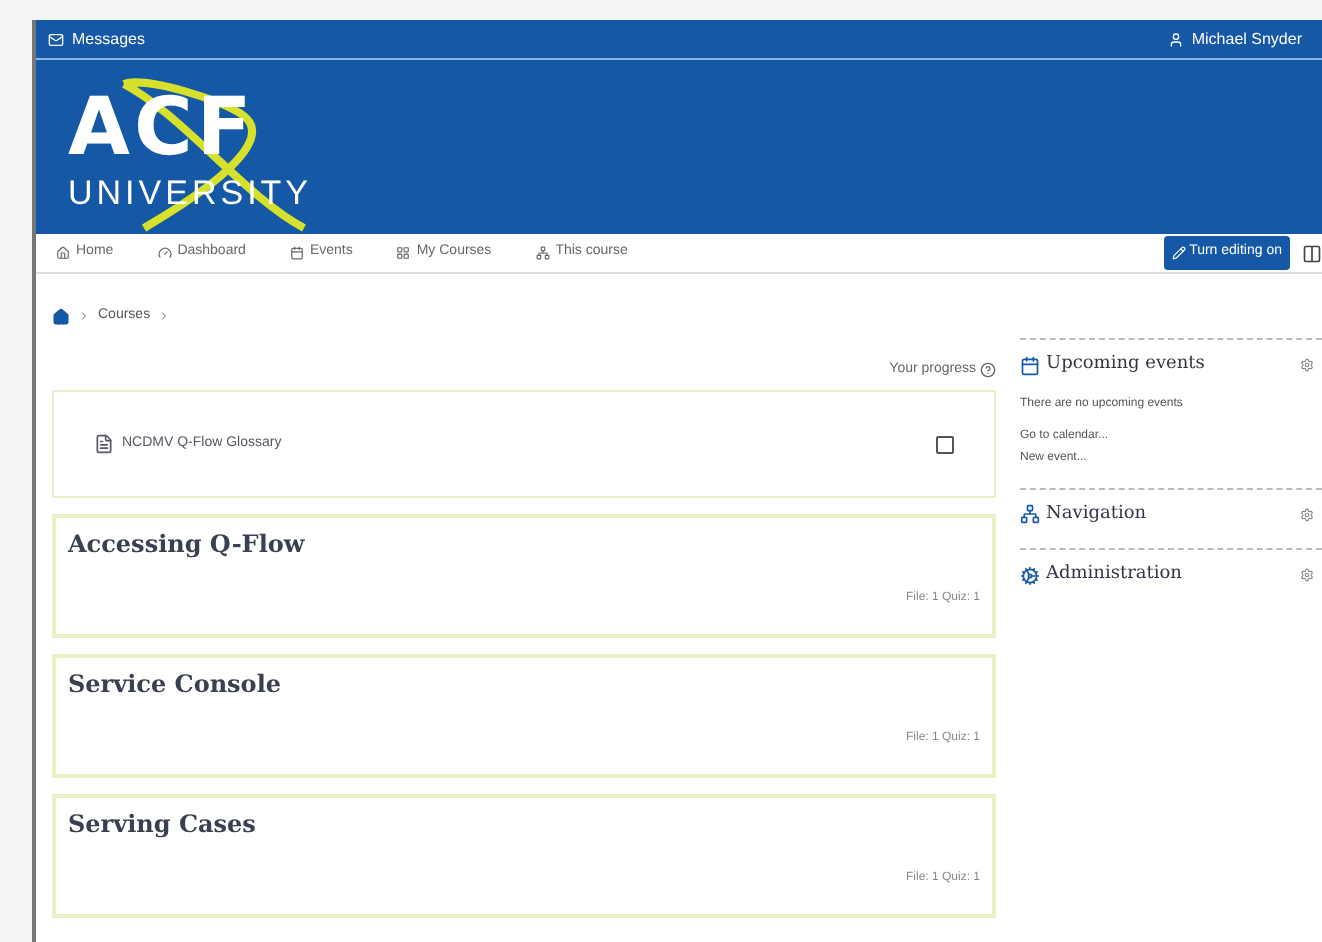 Image resolution: width=1322 pixels, height=942 pixels. Describe the element at coordinates (1312, 253) in the screenshot. I see `layout-icon` at that location.